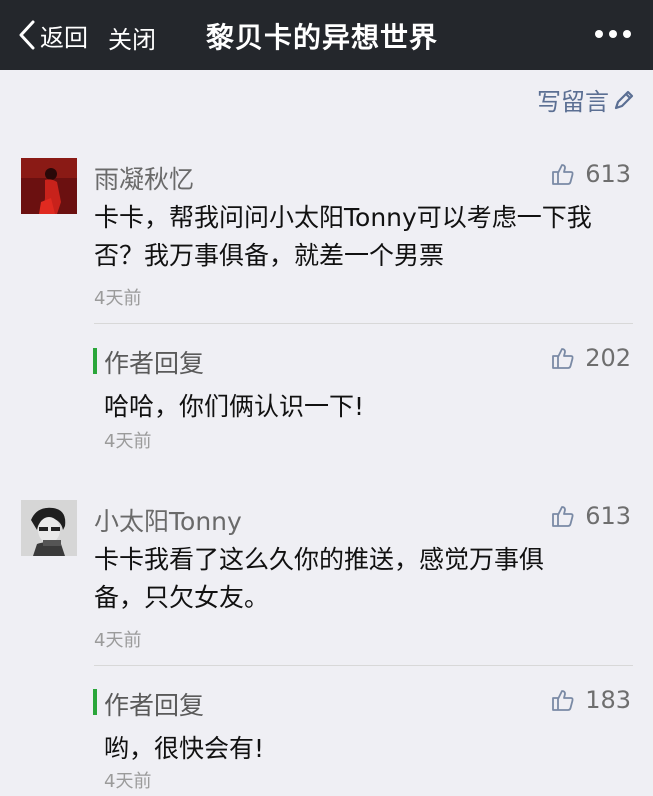 The width and height of the screenshot is (653, 796). I want to click on comment-line: 卡卡我看了这么久你的推送，感觉万事俱, so click(319, 559).